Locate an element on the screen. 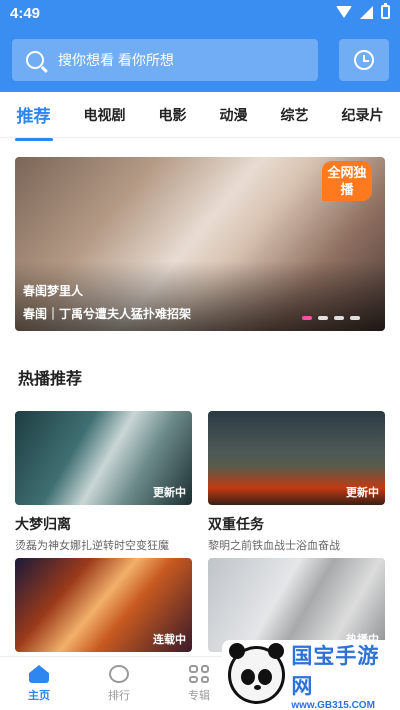 The height and width of the screenshot is (710, 400). nav-album-label: 专辑 is located at coordinates (199, 696).